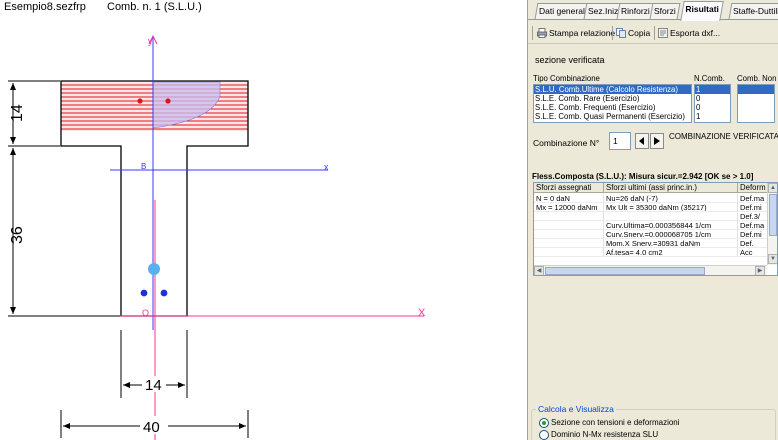 This screenshot has height=440, width=778. I want to click on rebar-bottom-left, so click(144, 293).